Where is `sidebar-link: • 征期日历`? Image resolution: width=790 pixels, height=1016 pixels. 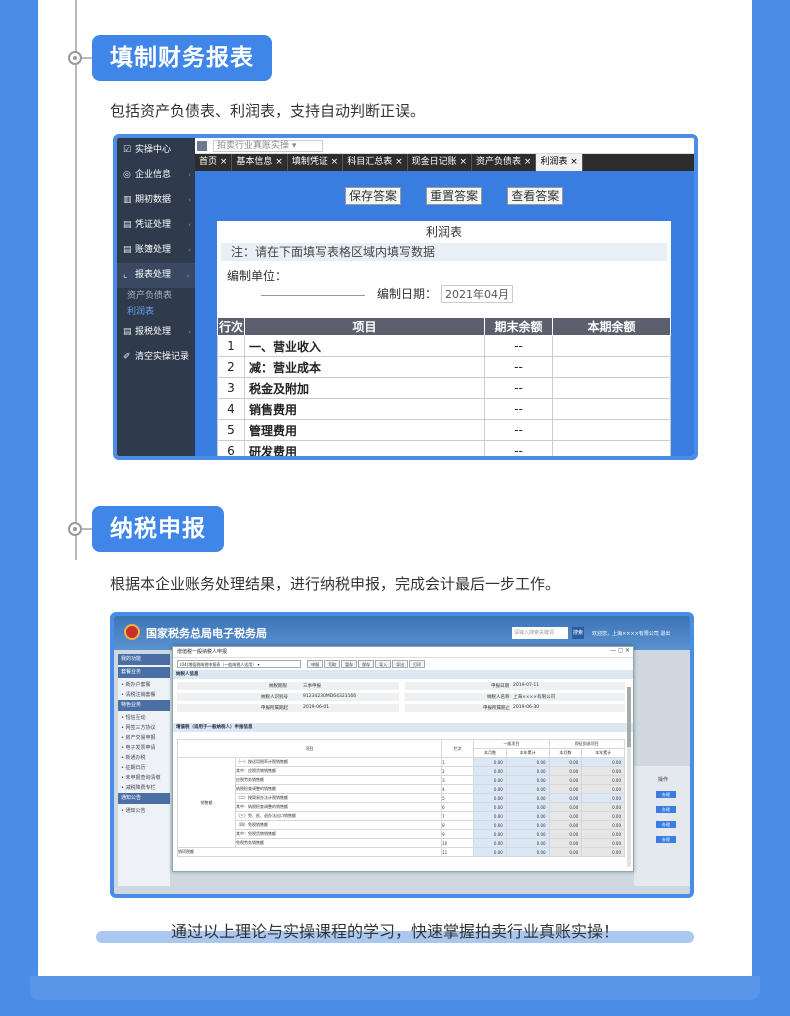 sidebar-link: • 征期日历 is located at coordinates (144, 768).